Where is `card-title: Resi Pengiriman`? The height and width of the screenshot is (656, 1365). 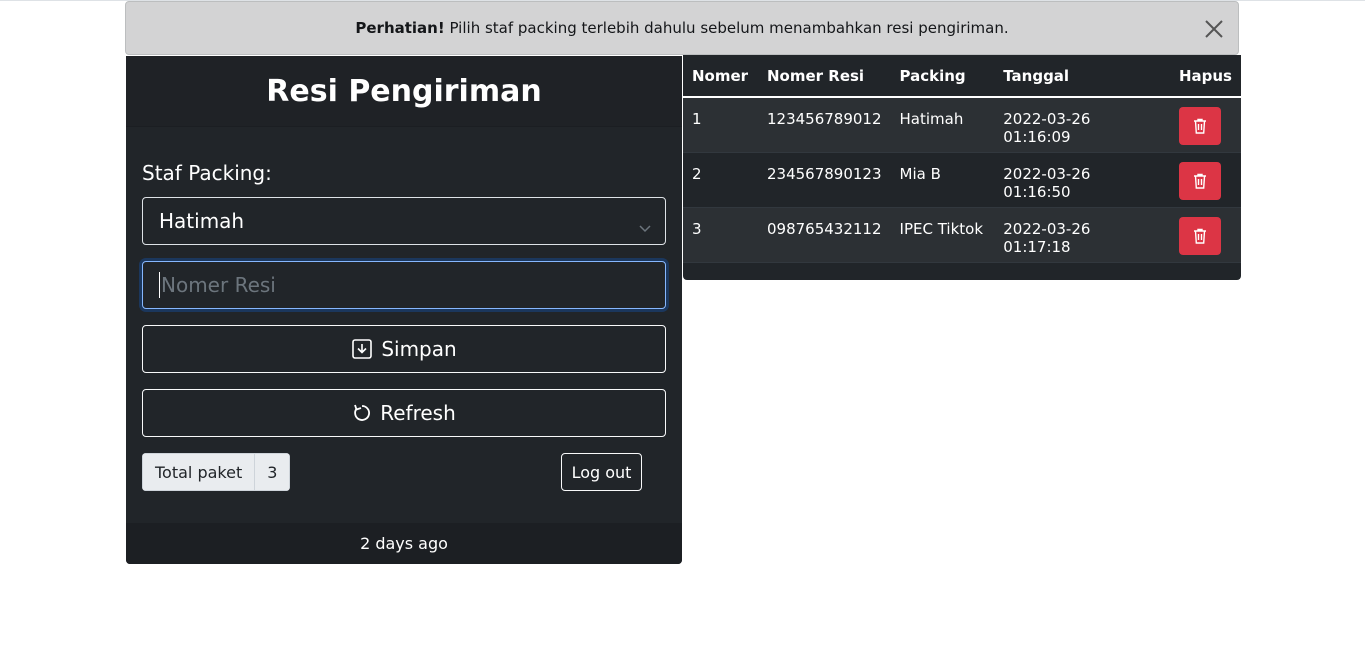 card-title: Resi Pengiriman is located at coordinates (404, 91).